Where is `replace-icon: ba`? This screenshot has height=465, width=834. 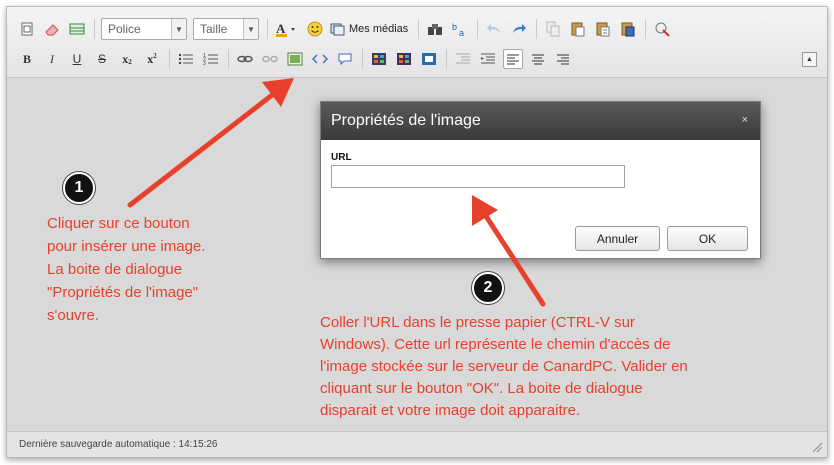
replace-icon: ba is located at coordinates (460, 29).